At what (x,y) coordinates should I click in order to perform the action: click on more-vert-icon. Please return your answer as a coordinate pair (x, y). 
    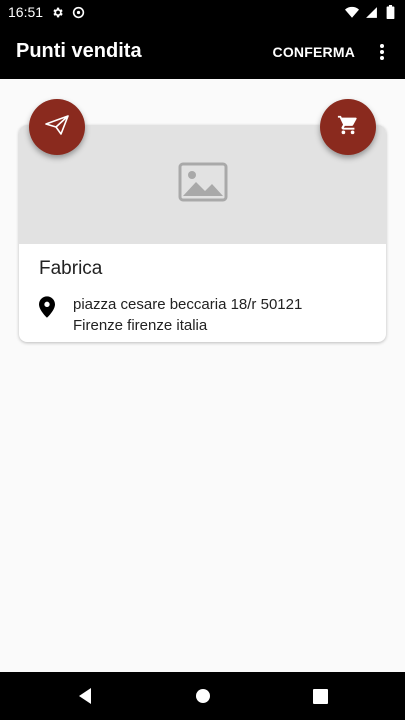
    Looking at the image, I should click on (382, 52).